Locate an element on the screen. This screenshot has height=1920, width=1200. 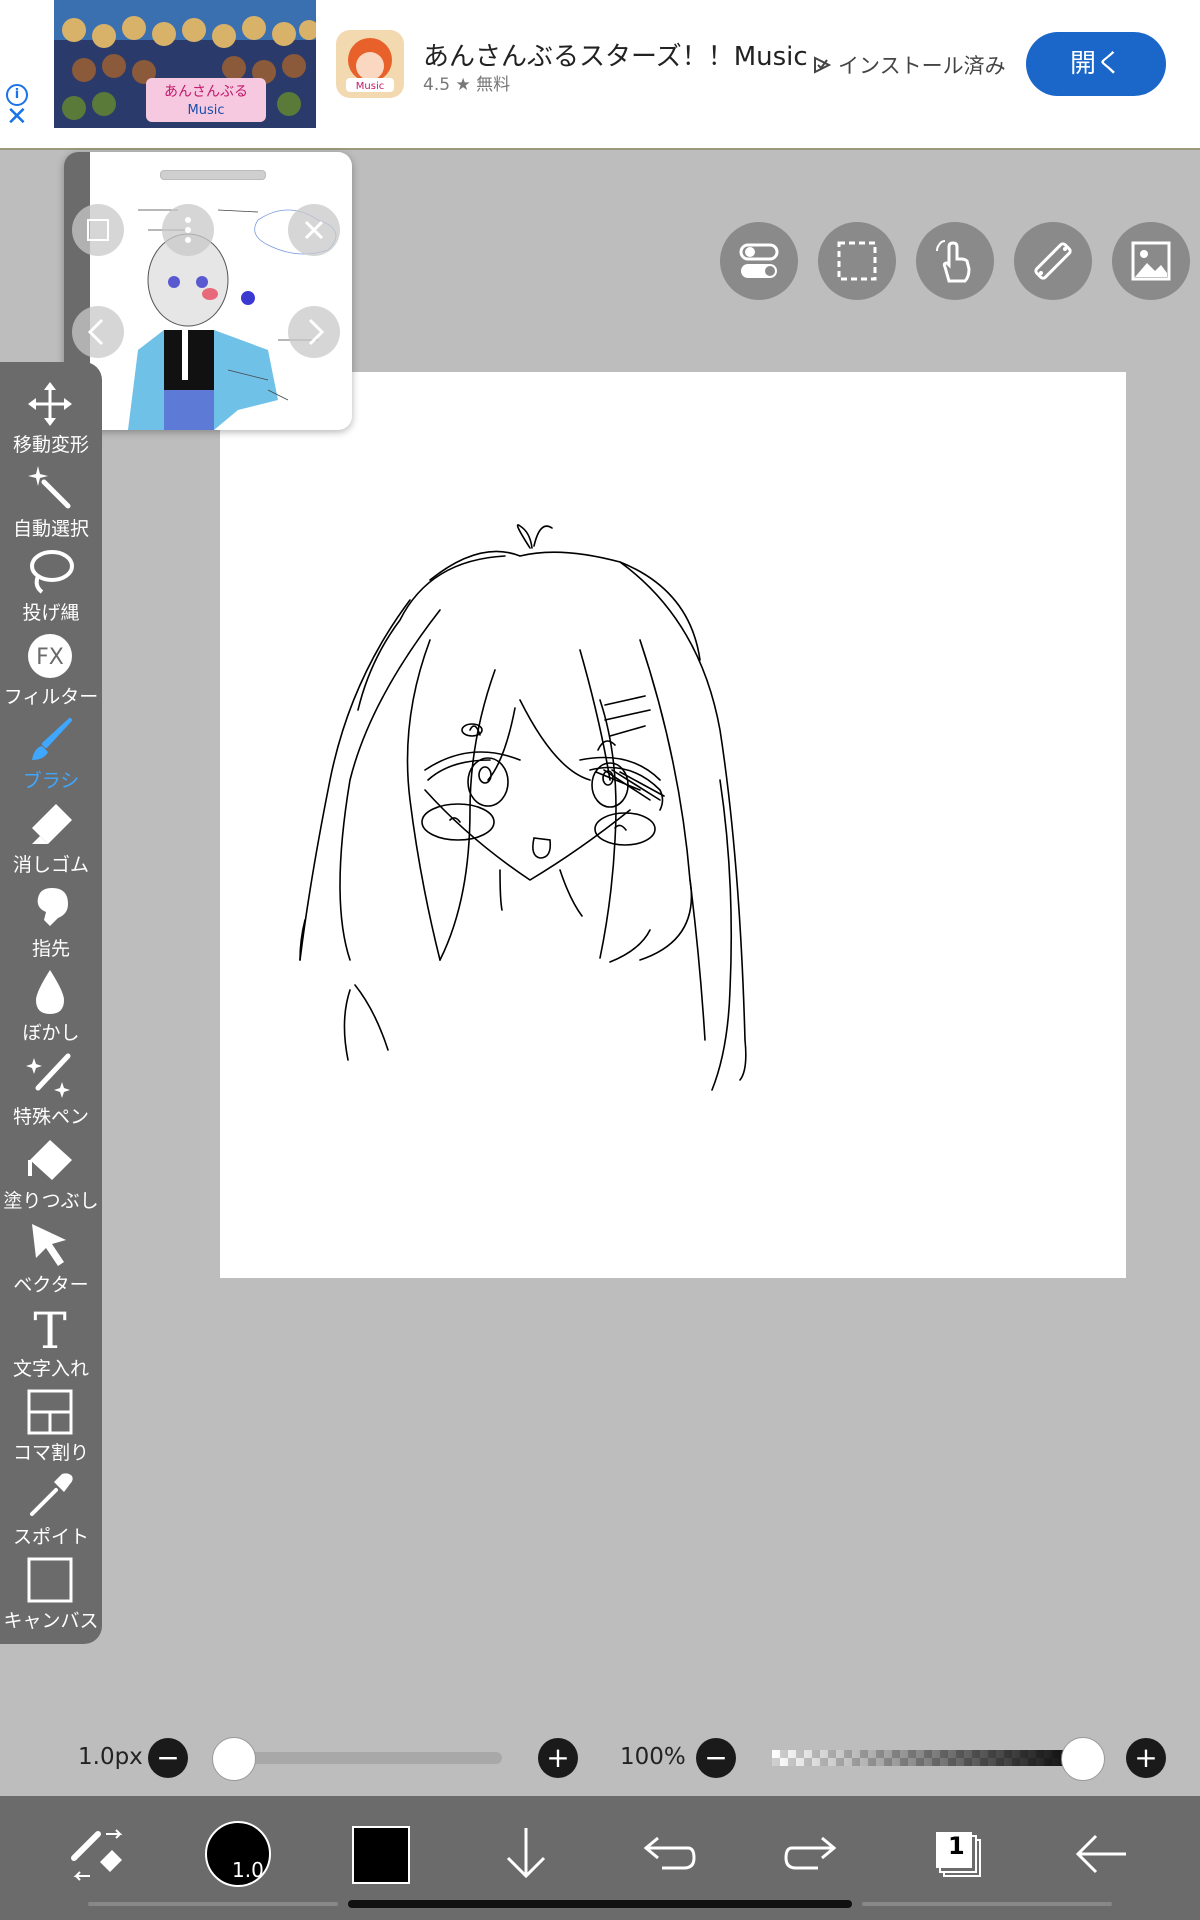
tool-finger: 指先 is located at coordinates (51, 922).